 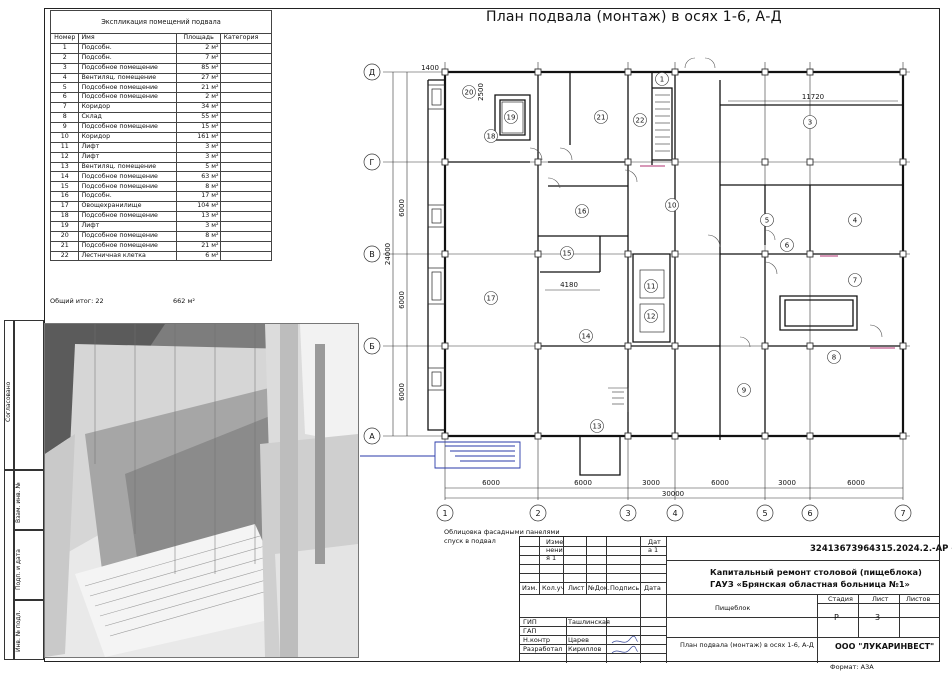 I want to click on explication-row: 2 Подсобн. 7 м², so click(x=160, y=58).